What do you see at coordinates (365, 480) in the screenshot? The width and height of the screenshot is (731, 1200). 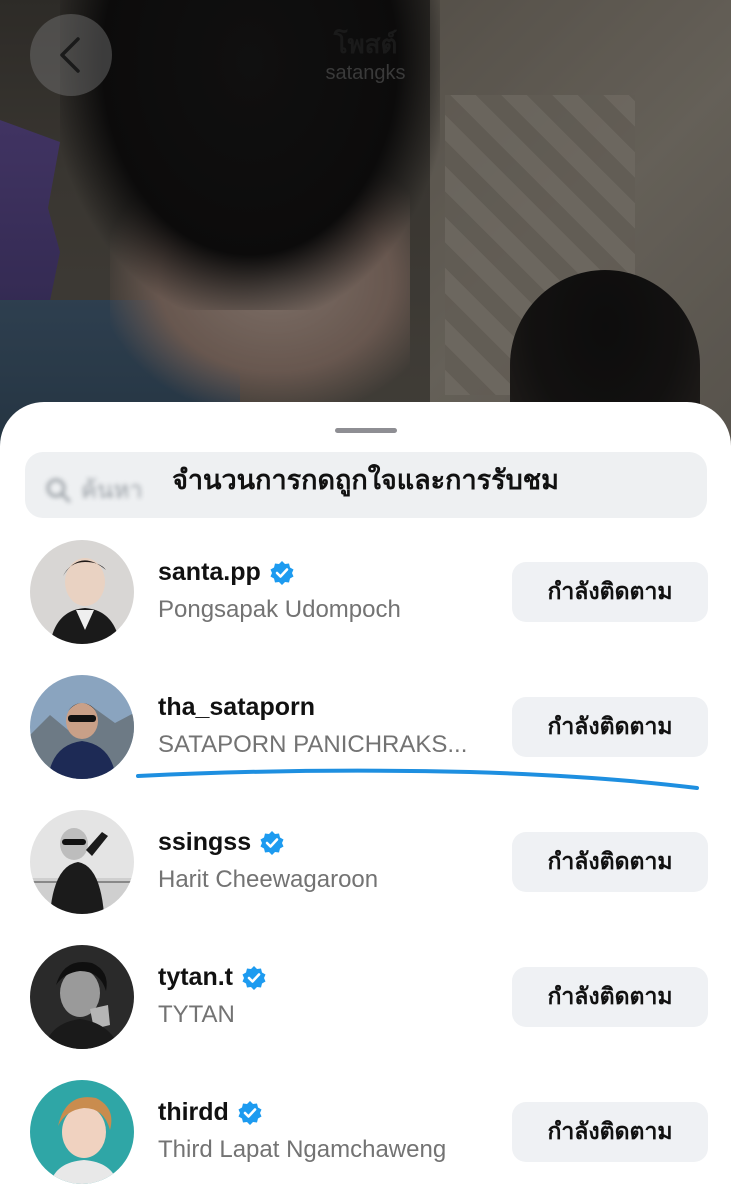 I see `sheet-title: จำนวนการกดถูกใจและการรับชม` at bounding box center [365, 480].